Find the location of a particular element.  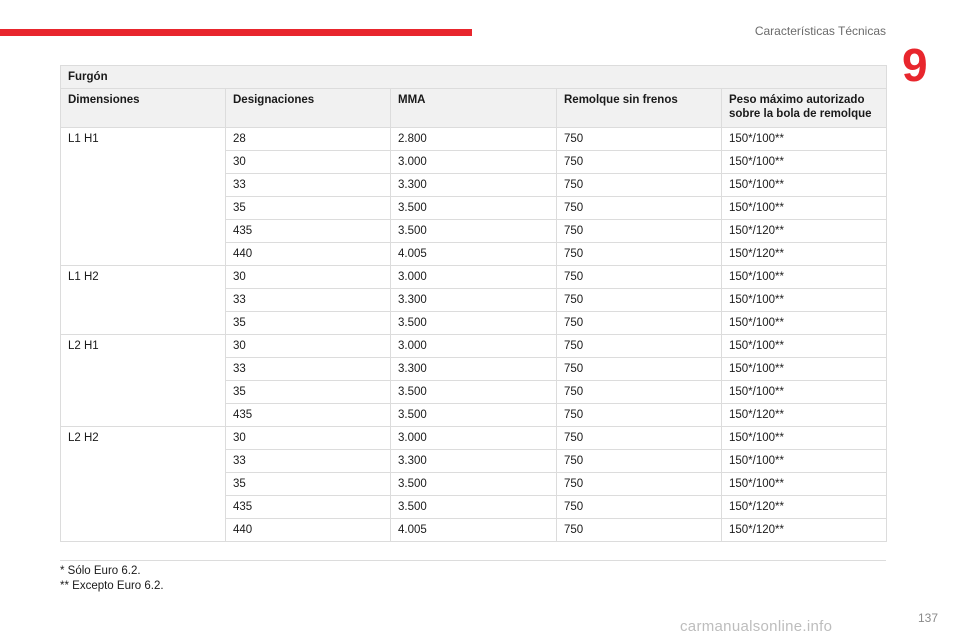

table-row: L1 H2 30 3.000 750 150*/100** is located at coordinates (473, 300).